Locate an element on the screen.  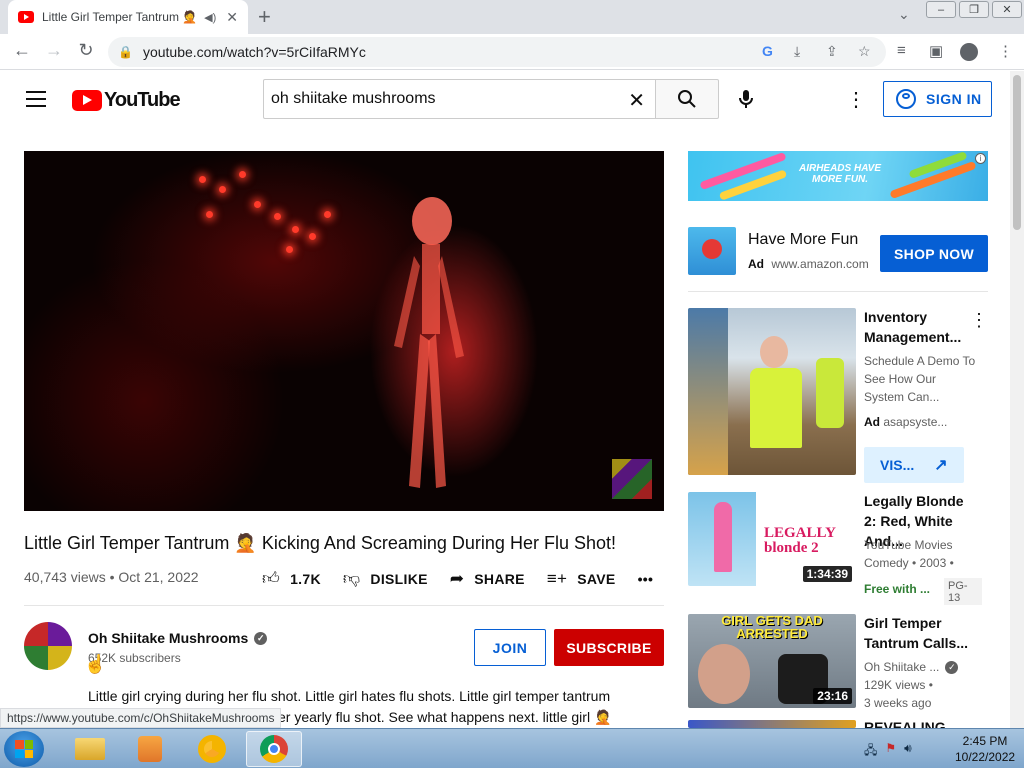
rec-thumbnail: GIRL GETS DAD ARRESTED 23:16 is located at coordinates (772, 661).